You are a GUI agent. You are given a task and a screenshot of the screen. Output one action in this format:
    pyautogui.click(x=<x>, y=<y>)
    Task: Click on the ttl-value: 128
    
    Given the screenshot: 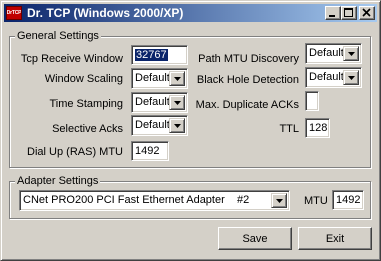 What is the action you would take?
    pyautogui.click(x=318, y=128)
    